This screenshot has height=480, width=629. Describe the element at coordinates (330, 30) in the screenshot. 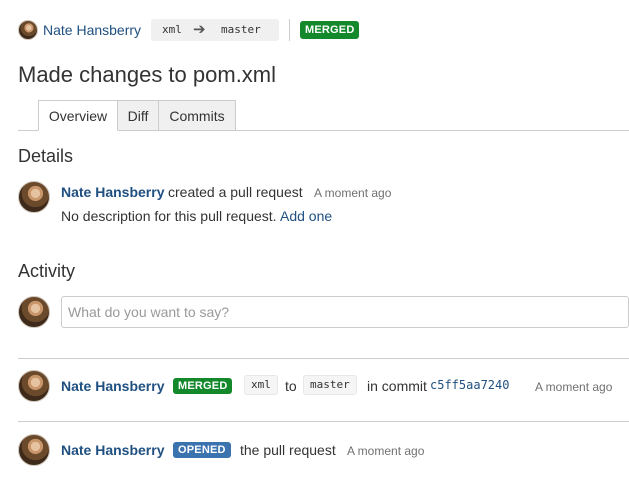

I see `status-badge: MERGED` at that location.